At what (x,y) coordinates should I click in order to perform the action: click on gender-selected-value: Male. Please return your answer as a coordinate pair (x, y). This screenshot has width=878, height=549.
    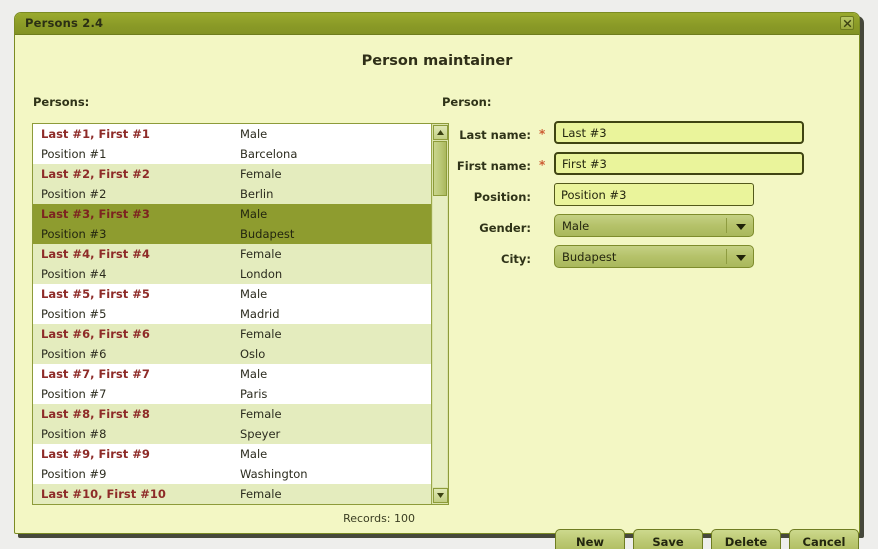
    Looking at the image, I should click on (576, 226).